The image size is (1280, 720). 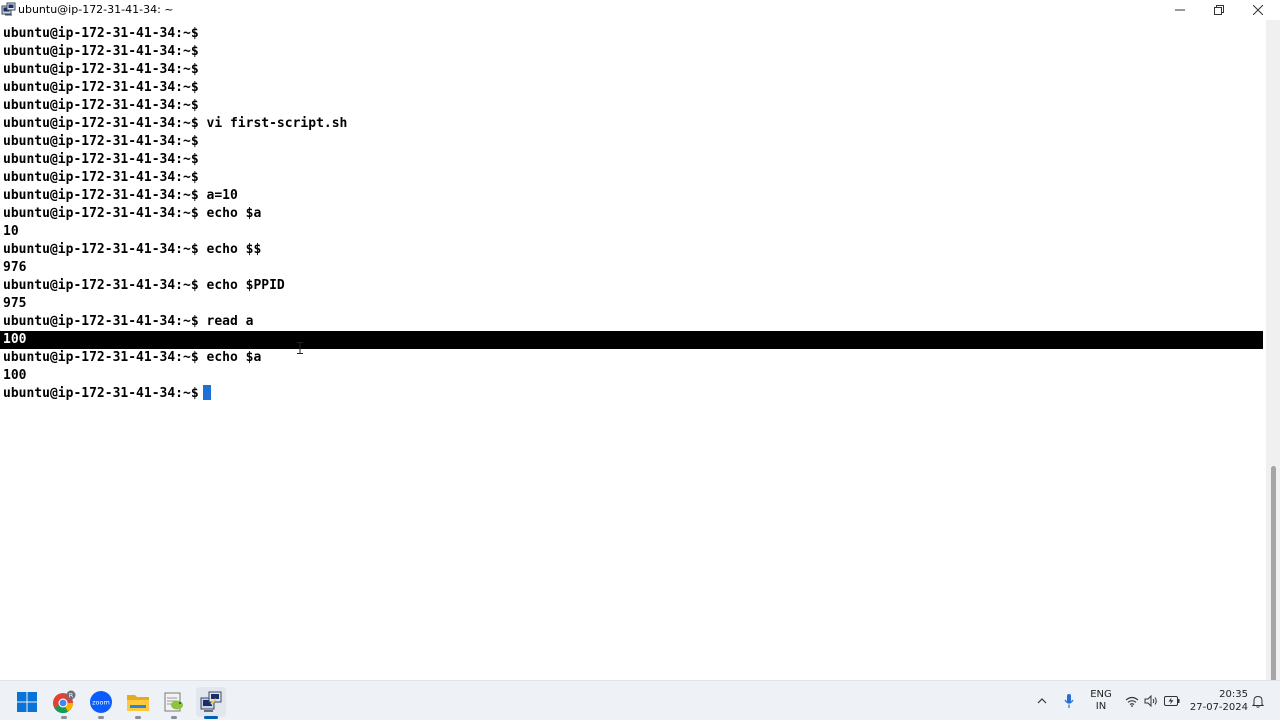 I want to click on taskbar-zoom: zoom, so click(x=101, y=703).